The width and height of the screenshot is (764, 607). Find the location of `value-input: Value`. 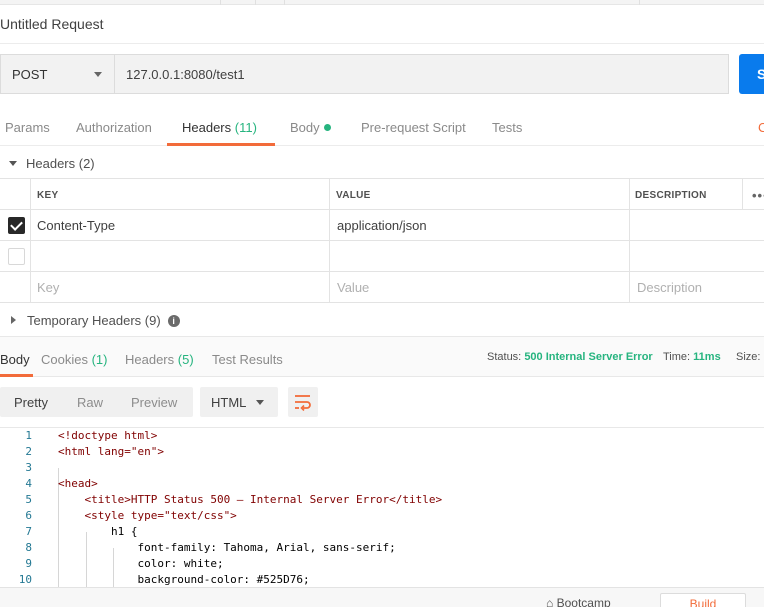

value-input: Value is located at coordinates (353, 287).